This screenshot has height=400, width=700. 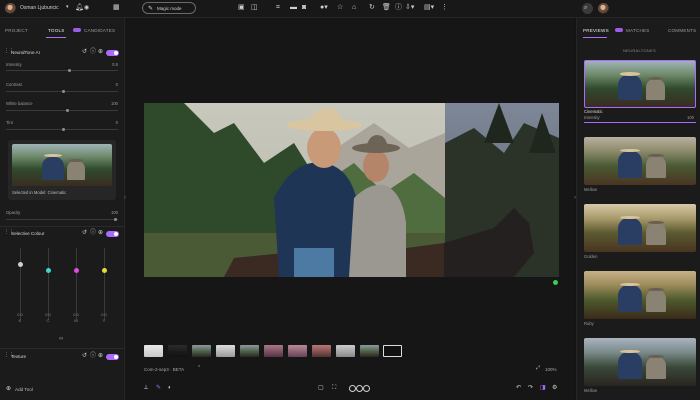 I want to click on opacity-value: 100, so click(x=114, y=212).